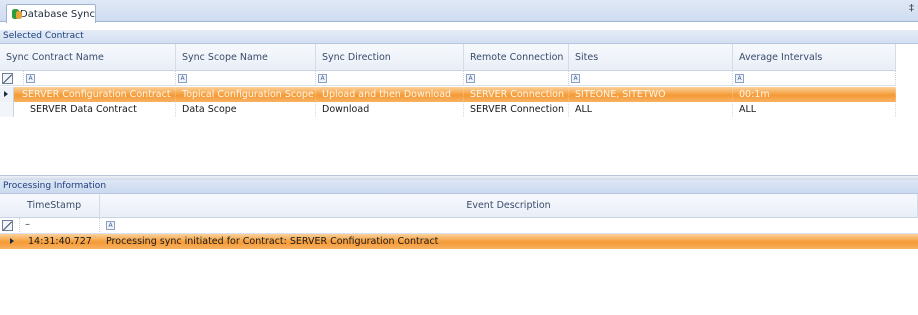 This screenshot has height=315, width=918. I want to click on filter-sites: A, so click(651, 78).